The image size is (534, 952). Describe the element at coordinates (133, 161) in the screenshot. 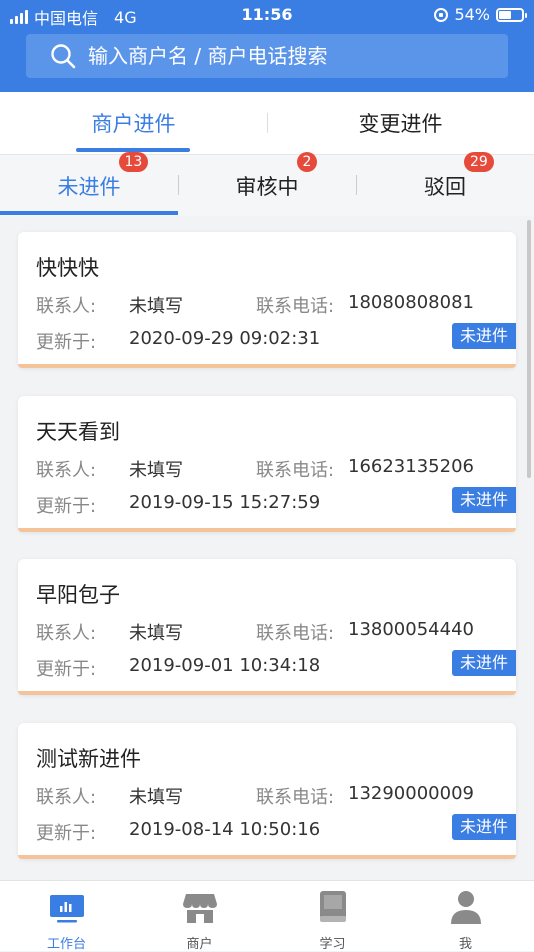

I see `count-badge: 13` at that location.